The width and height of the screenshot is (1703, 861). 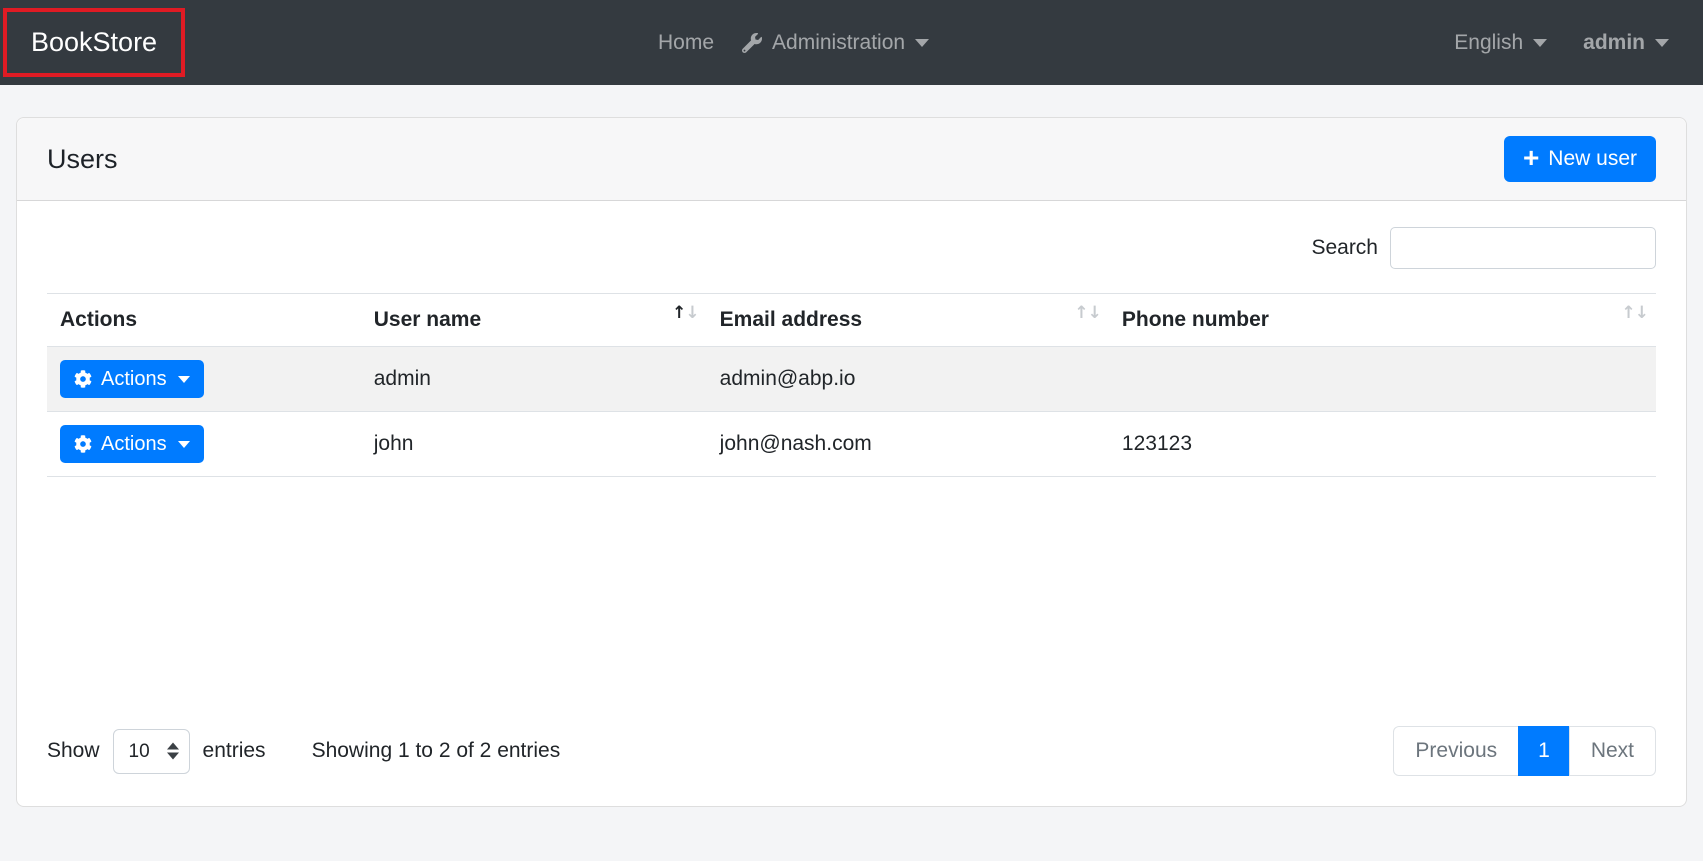 I want to click on pagination: Previous 1 Next, so click(x=1524, y=751).